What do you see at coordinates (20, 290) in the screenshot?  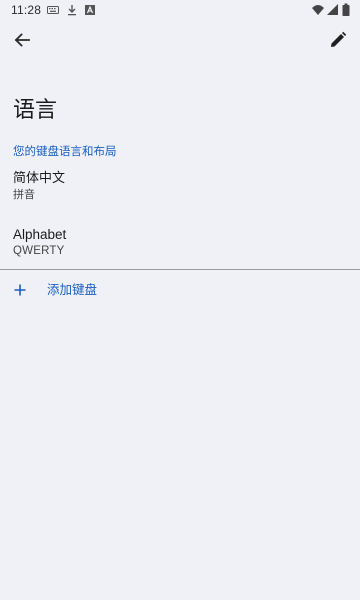 I see `plus-icon` at bounding box center [20, 290].